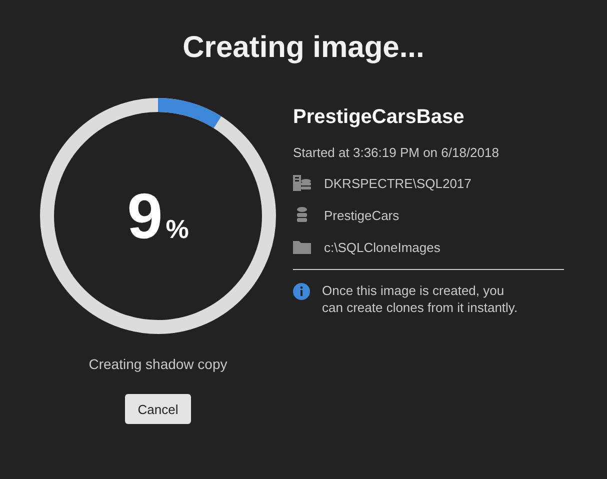  What do you see at coordinates (301, 291) in the screenshot?
I see `info-icon` at bounding box center [301, 291].